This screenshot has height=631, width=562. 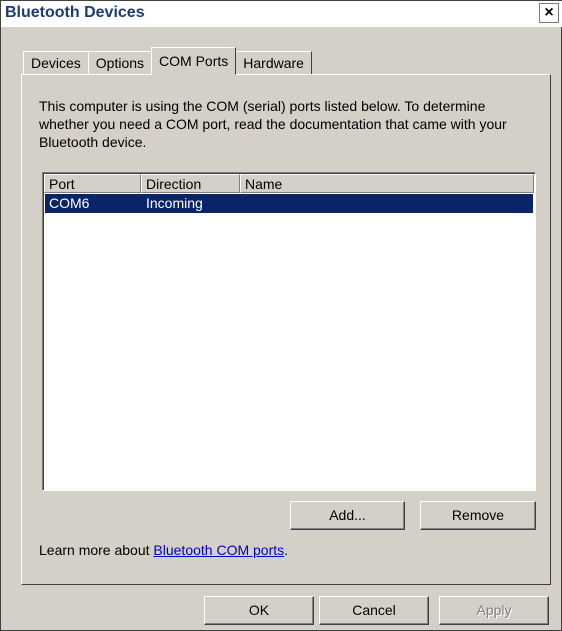 I want to click on tab-options: Options, so click(x=120, y=63).